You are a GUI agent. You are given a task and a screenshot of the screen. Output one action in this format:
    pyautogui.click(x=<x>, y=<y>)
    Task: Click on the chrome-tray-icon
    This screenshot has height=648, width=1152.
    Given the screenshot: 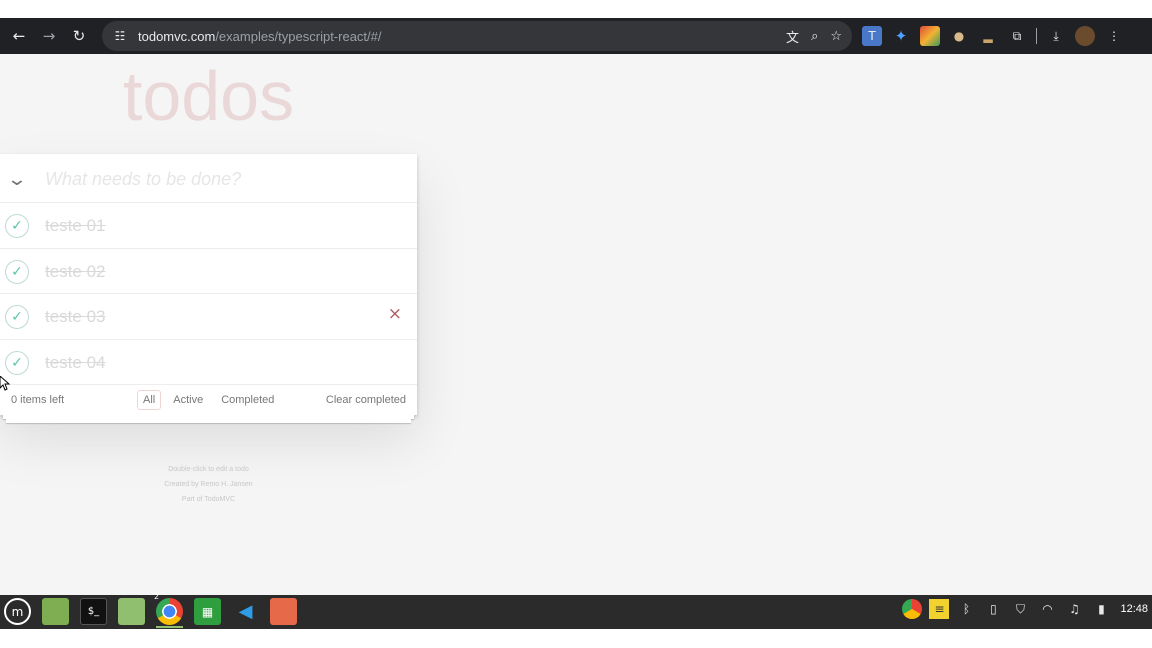 What is the action you would take?
    pyautogui.click(x=912, y=609)
    